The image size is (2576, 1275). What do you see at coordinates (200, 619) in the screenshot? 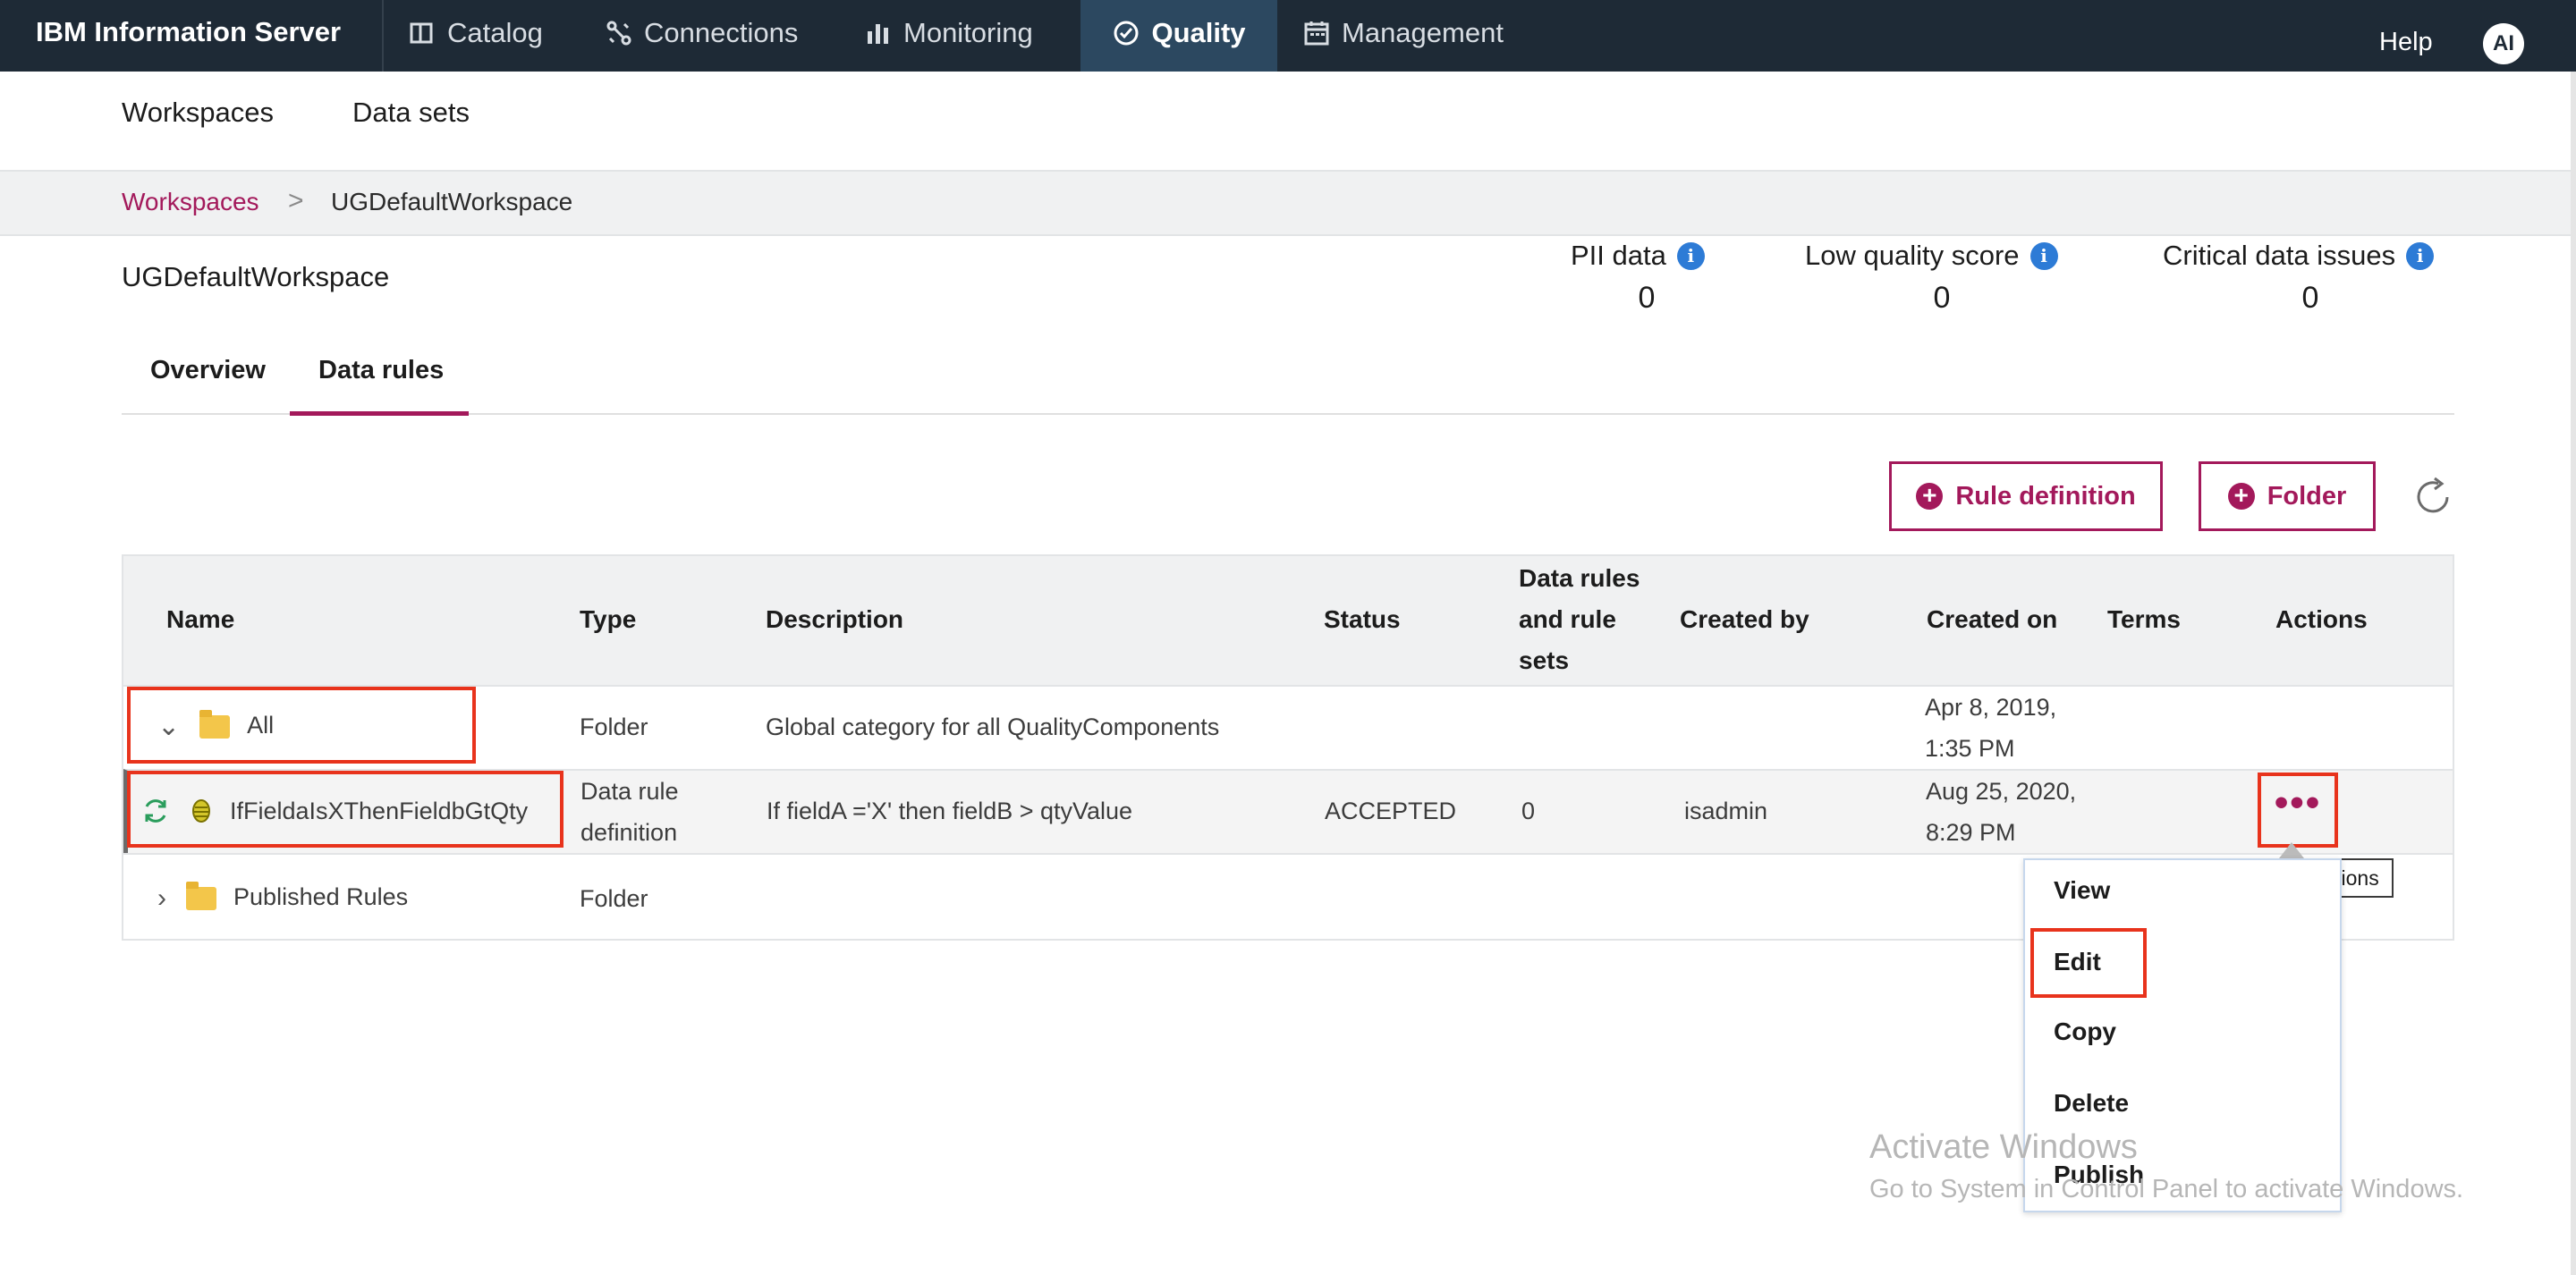
I see `column-name: Name` at bounding box center [200, 619].